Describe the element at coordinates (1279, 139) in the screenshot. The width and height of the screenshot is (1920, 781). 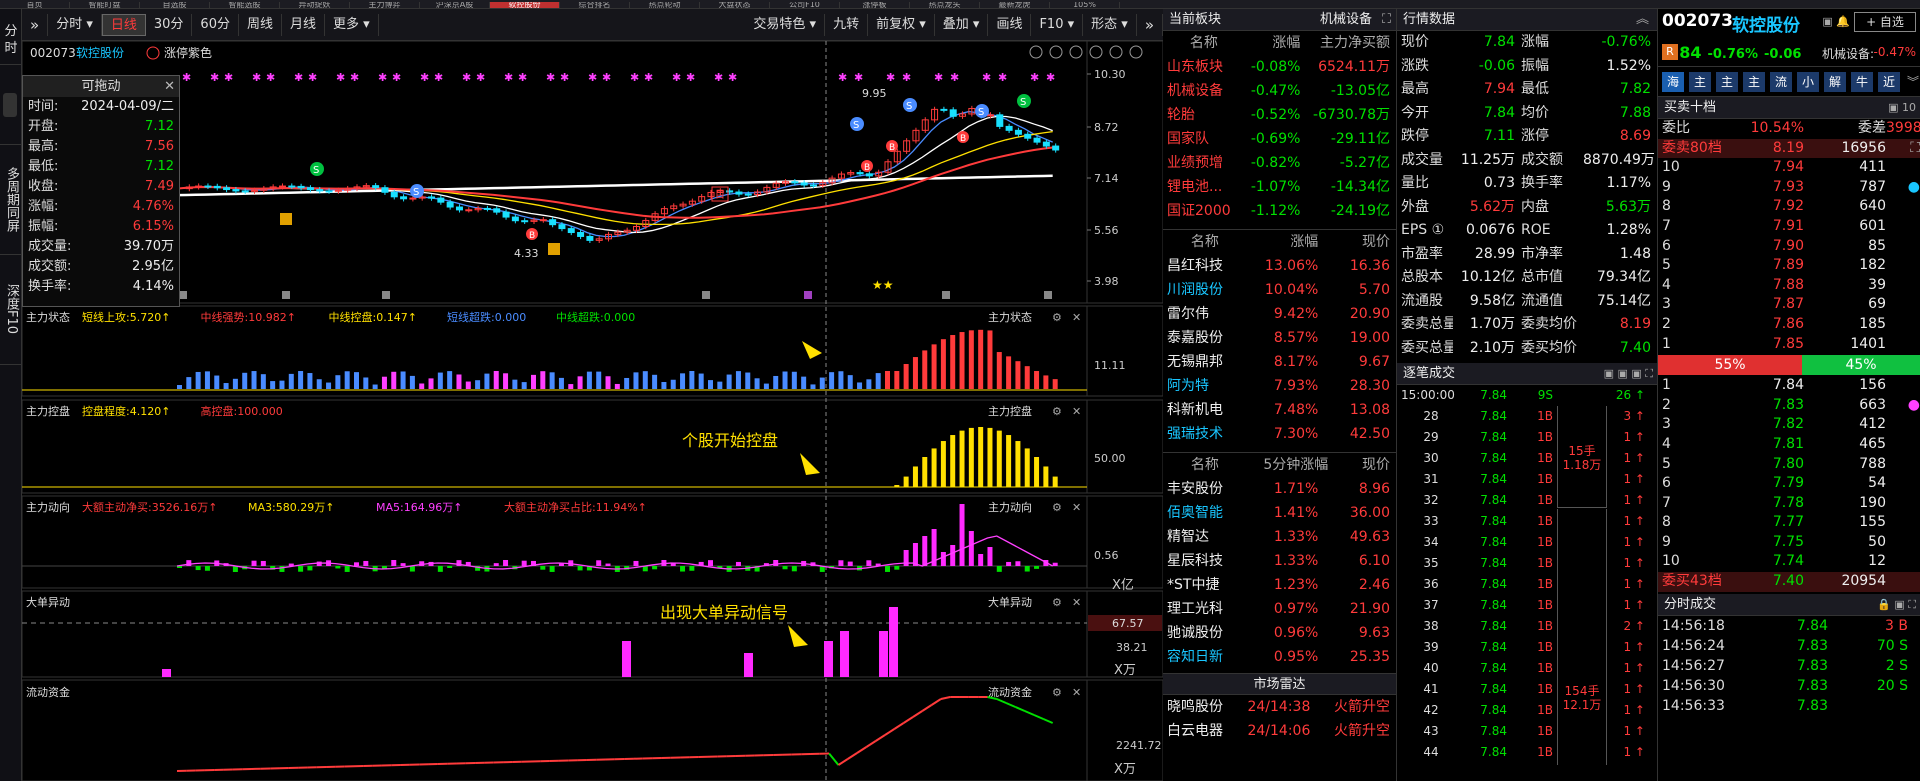
I see `sector-row: 国家队 -0.69% -29.11亿` at that location.